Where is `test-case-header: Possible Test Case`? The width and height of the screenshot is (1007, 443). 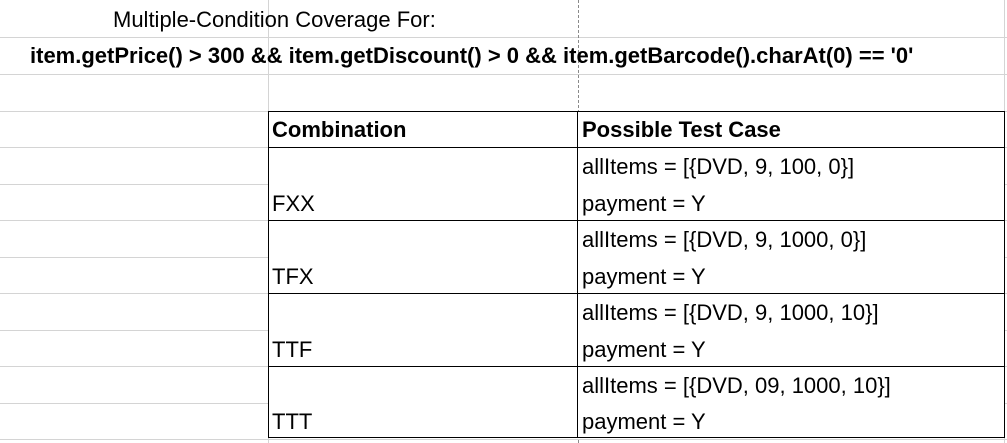
test-case-header: Possible Test Case is located at coordinates (681, 130).